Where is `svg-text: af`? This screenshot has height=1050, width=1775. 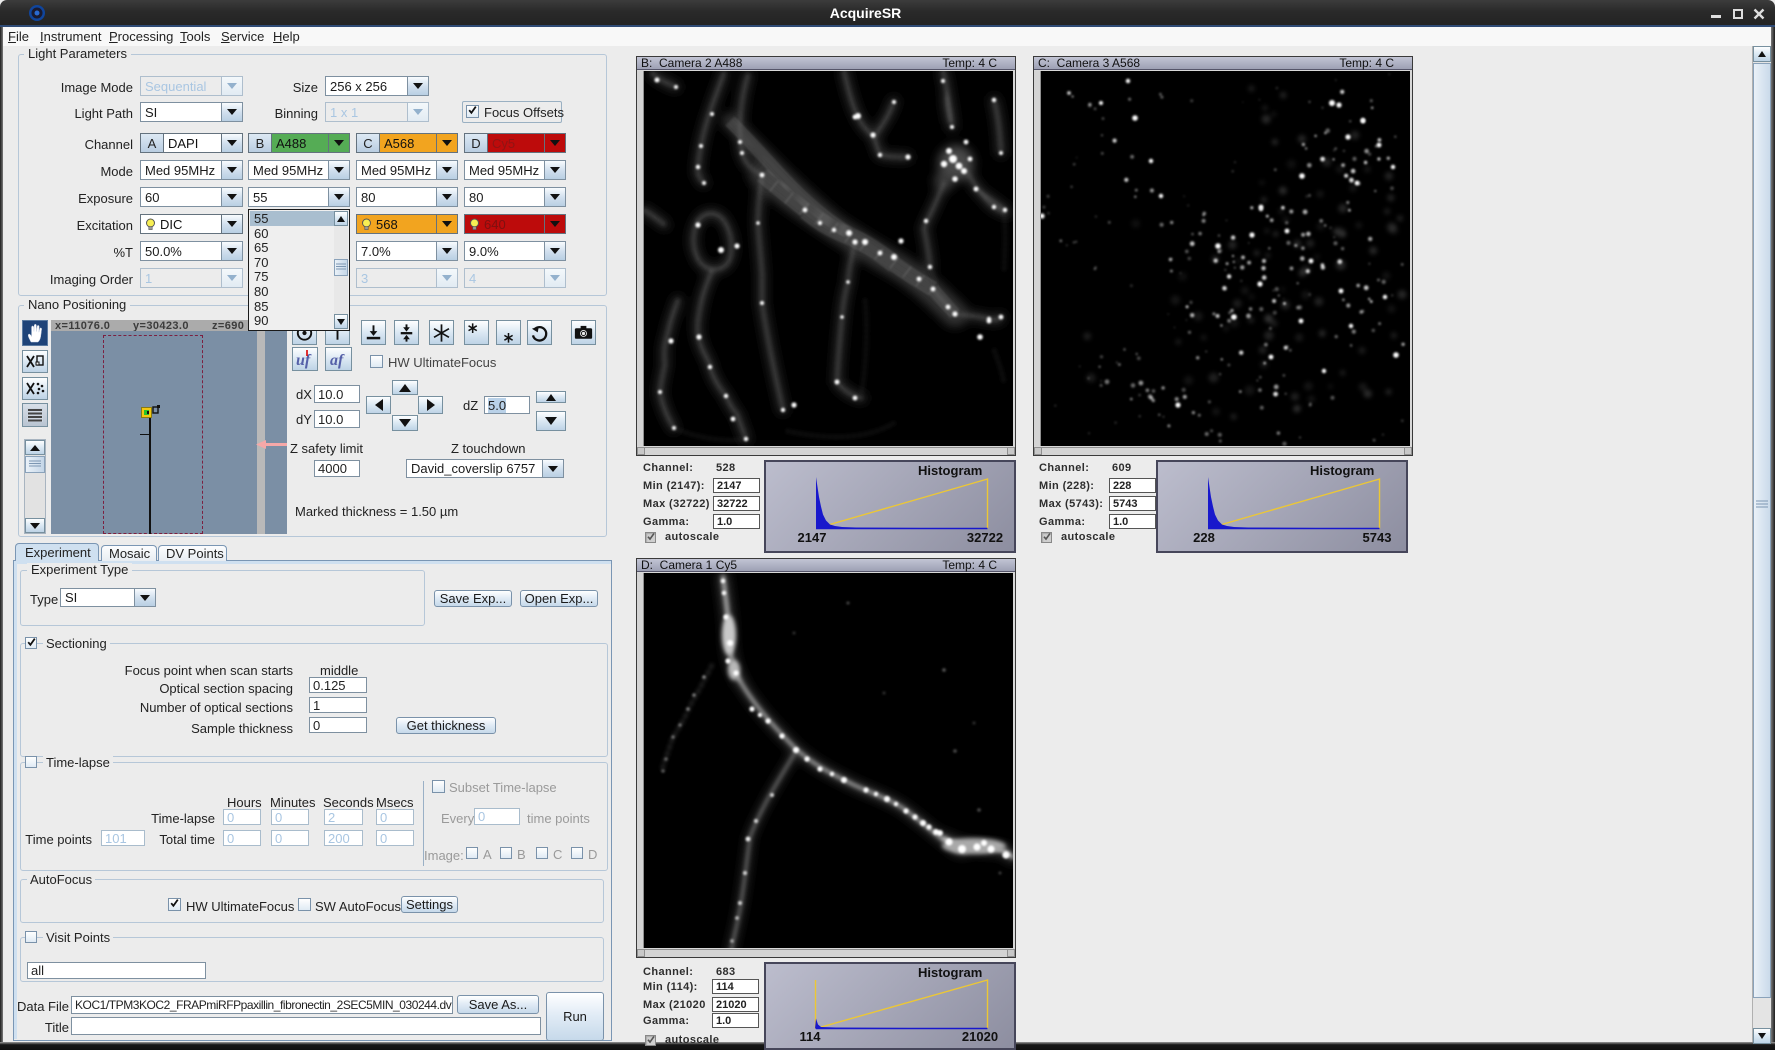 svg-text: af is located at coordinates (337, 360).